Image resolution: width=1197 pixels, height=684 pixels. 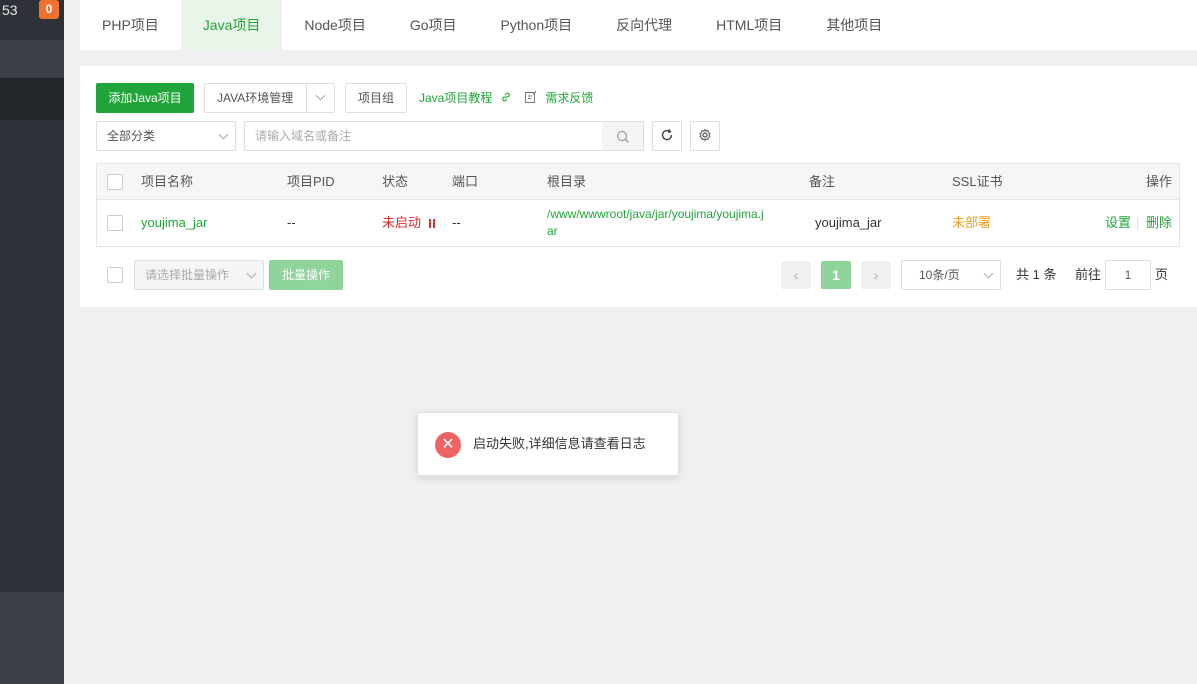 What do you see at coordinates (848, 223) in the screenshot?
I see `project-remark: youjima_jar` at bounding box center [848, 223].